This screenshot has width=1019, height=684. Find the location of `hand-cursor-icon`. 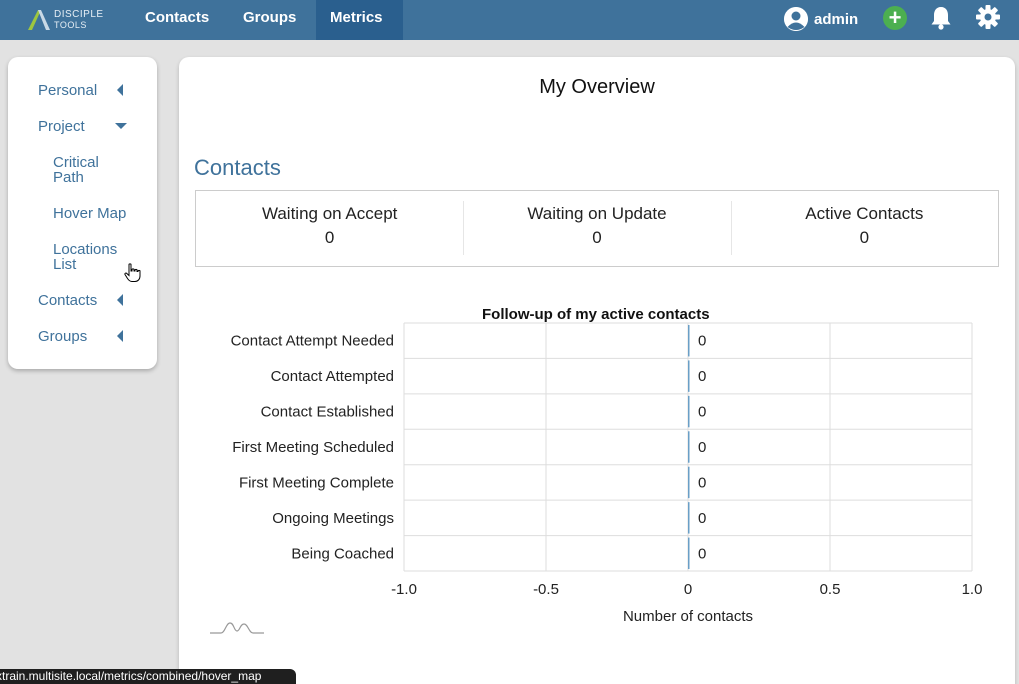

hand-cursor-icon is located at coordinates (132, 272).